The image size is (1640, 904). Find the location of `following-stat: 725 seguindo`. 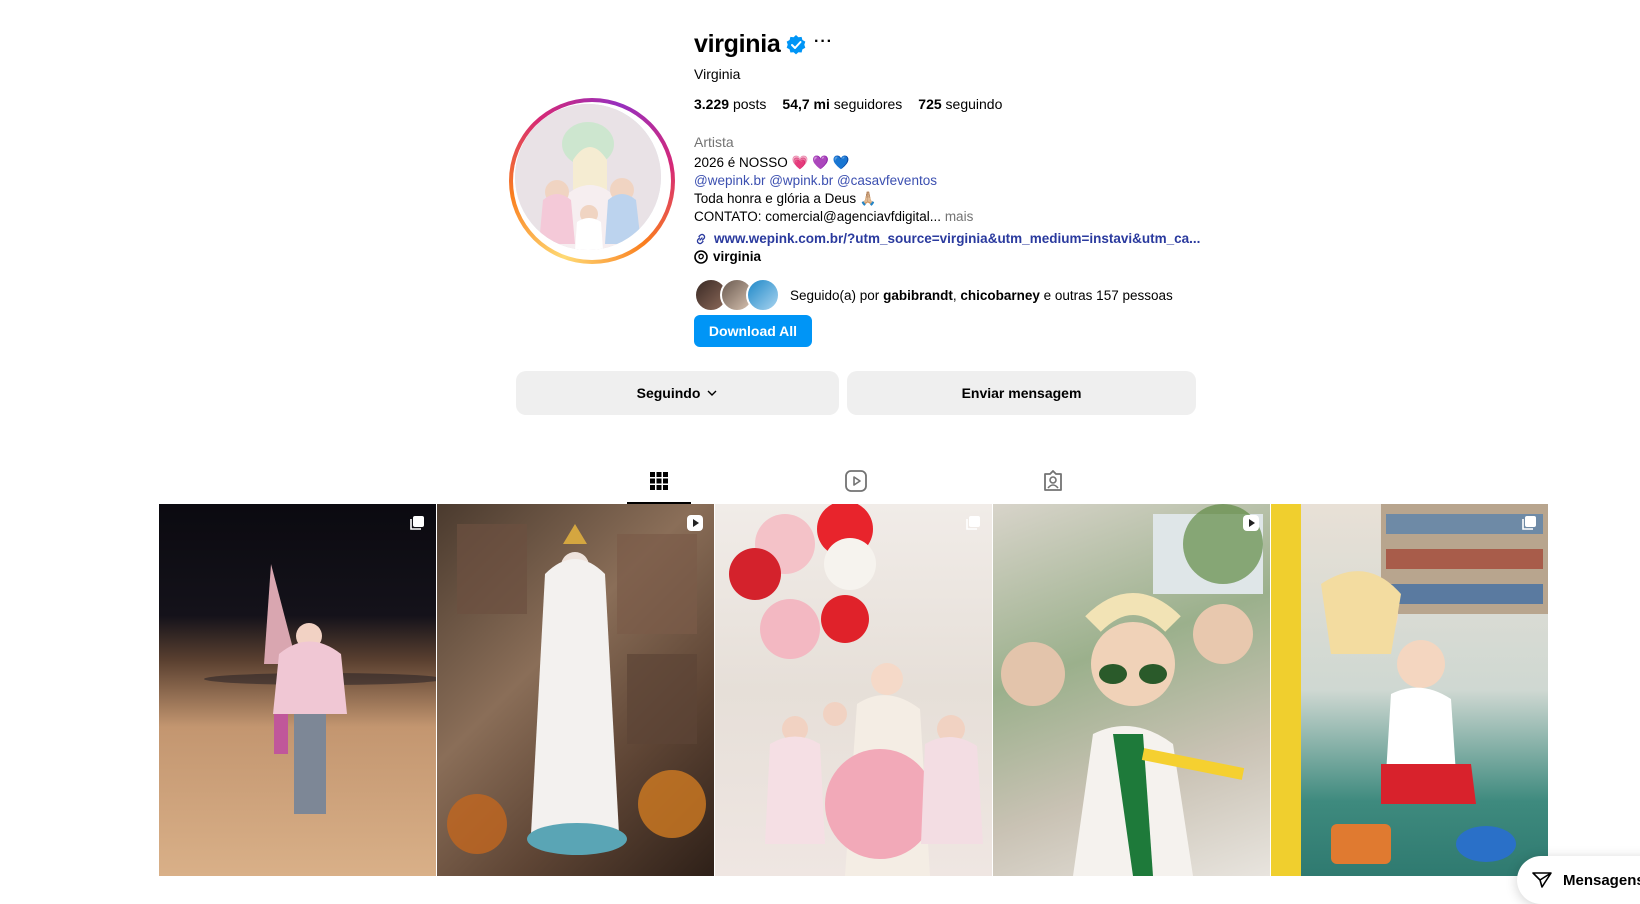

following-stat: 725 seguindo is located at coordinates (960, 104).